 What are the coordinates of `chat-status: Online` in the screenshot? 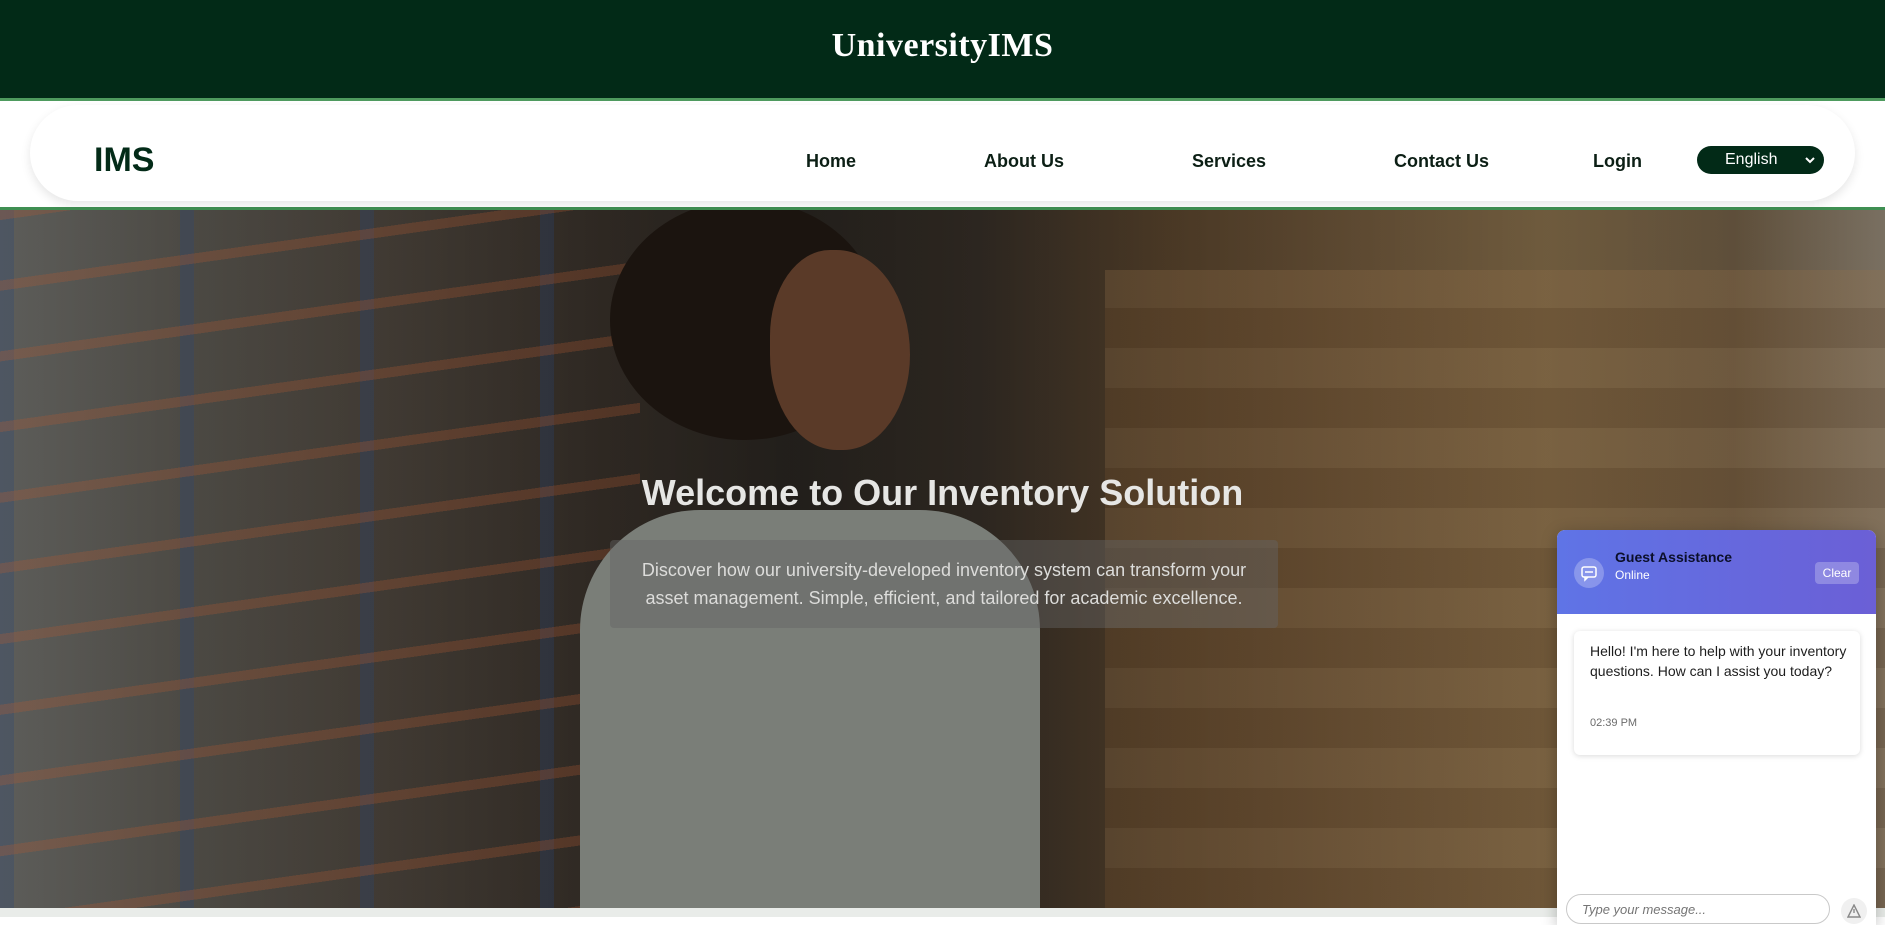 It's located at (1632, 575).